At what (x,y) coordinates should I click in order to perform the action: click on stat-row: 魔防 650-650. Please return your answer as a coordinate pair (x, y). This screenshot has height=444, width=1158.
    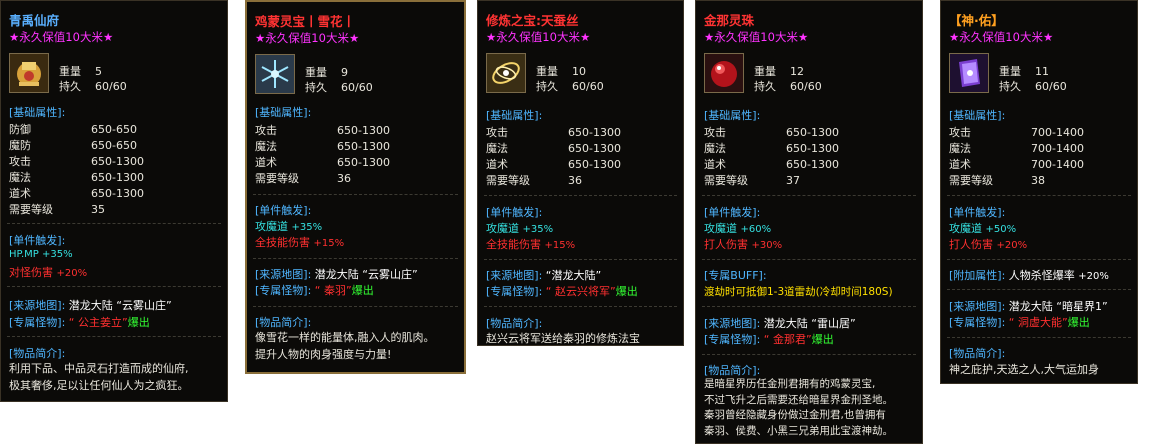
    Looking at the image, I should click on (73, 145).